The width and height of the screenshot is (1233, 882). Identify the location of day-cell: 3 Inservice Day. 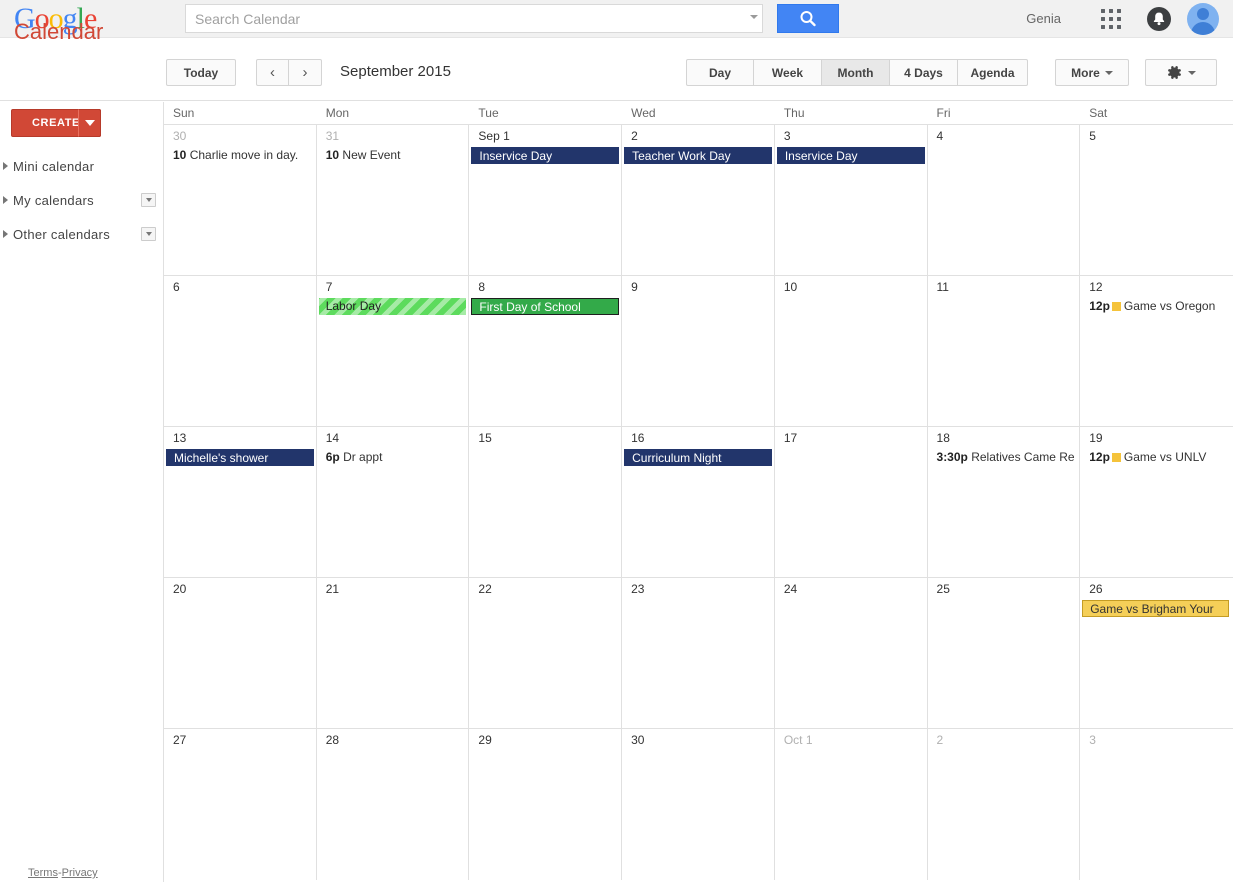
(851, 200).